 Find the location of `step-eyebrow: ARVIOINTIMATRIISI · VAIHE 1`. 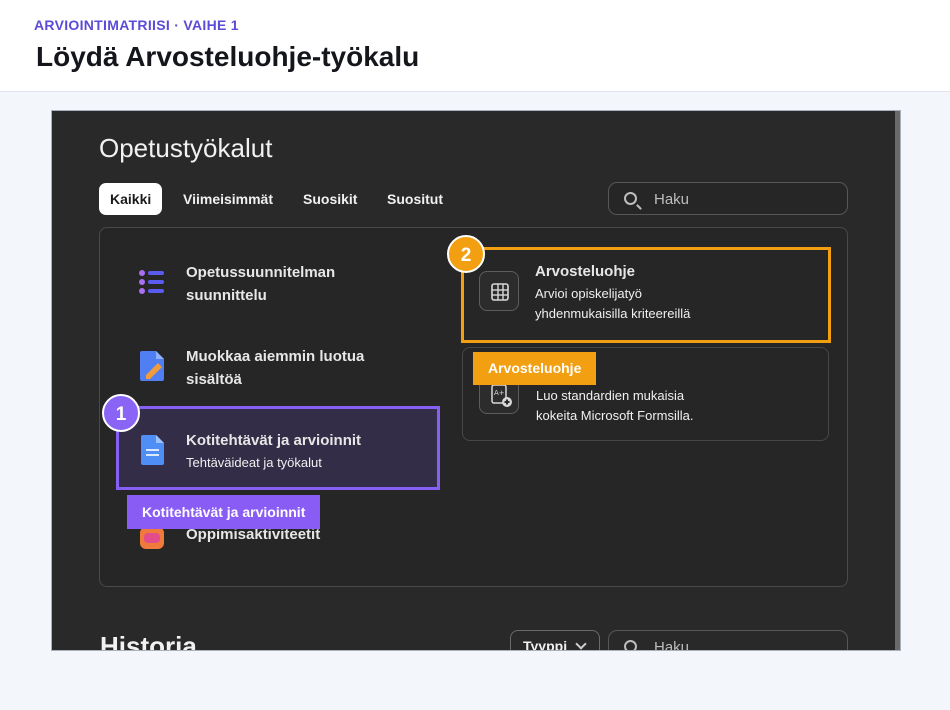

step-eyebrow: ARVIOINTIMATRIISI · VAIHE 1 is located at coordinates (136, 25).